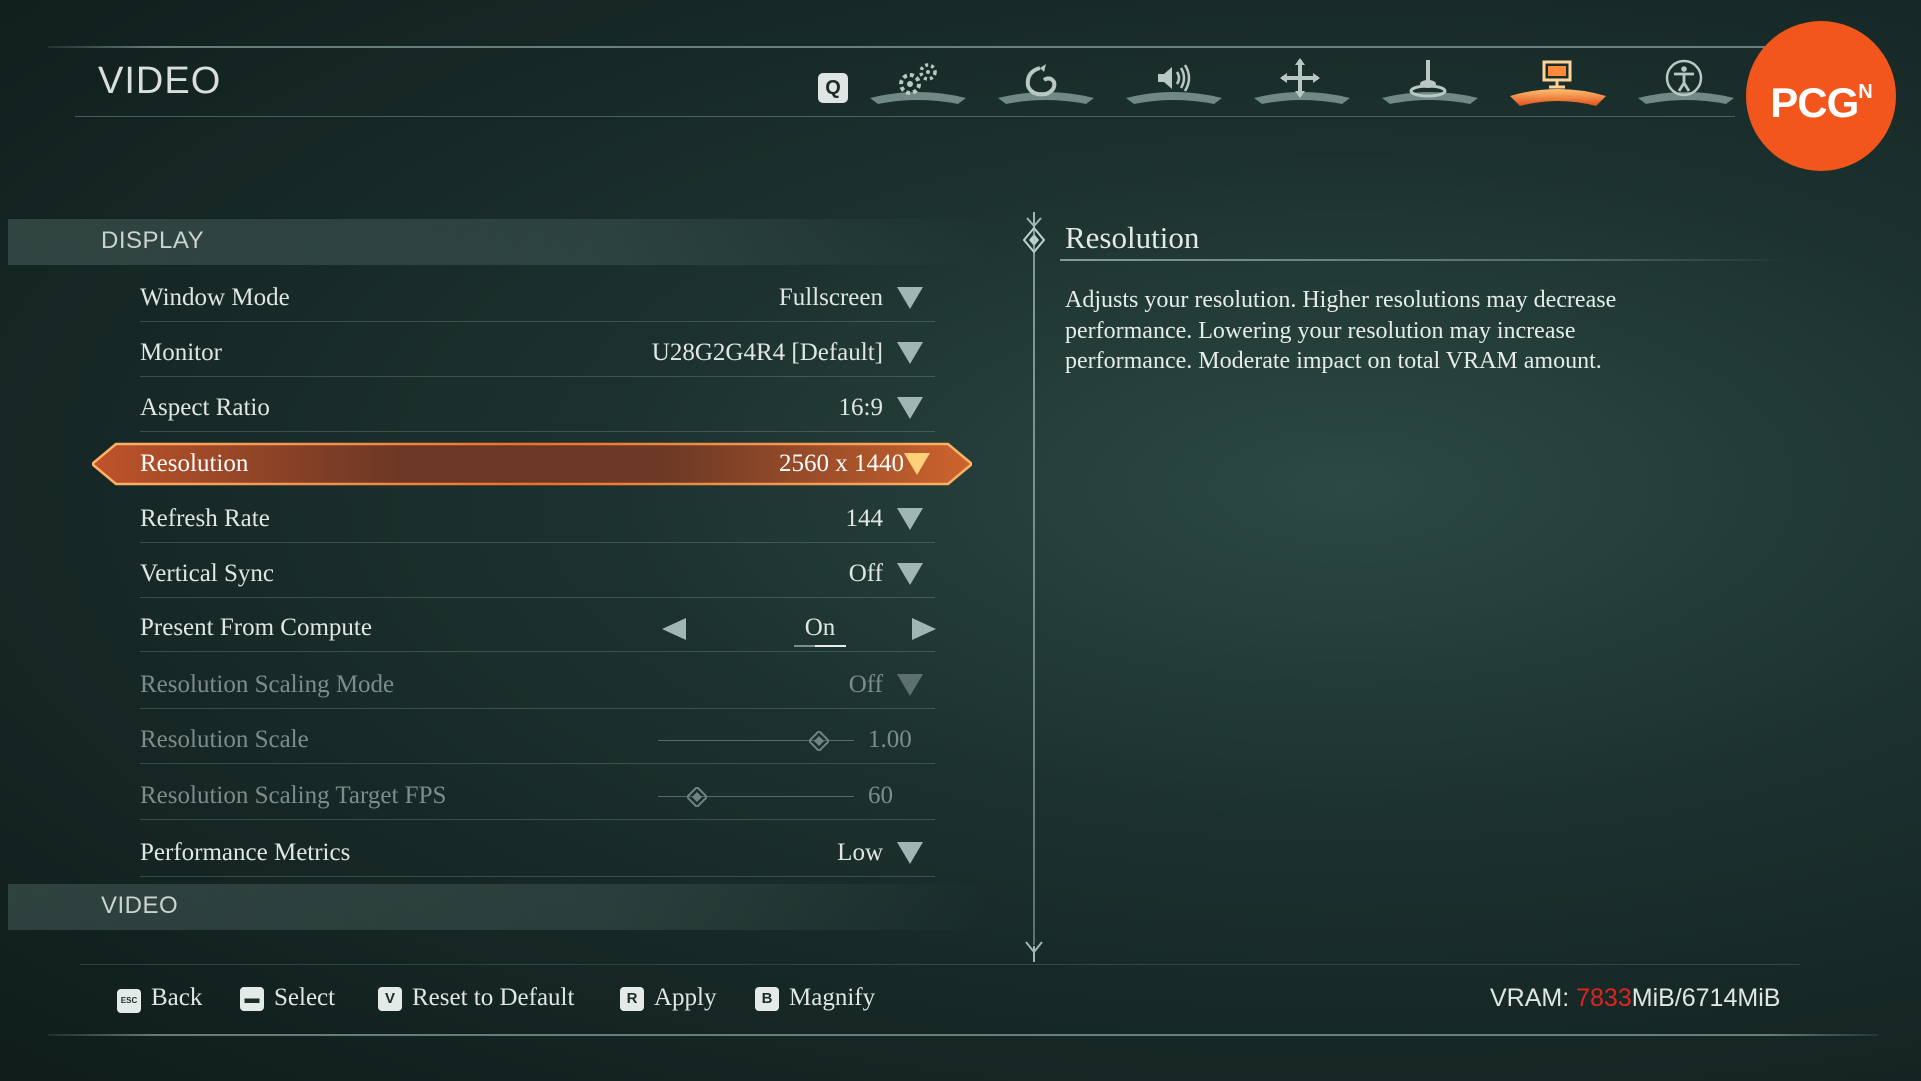 This screenshot has width=1921, height=1081. I want to click on setting-resolution-scale: Resolution Scale 1.00, so click(537, 740).